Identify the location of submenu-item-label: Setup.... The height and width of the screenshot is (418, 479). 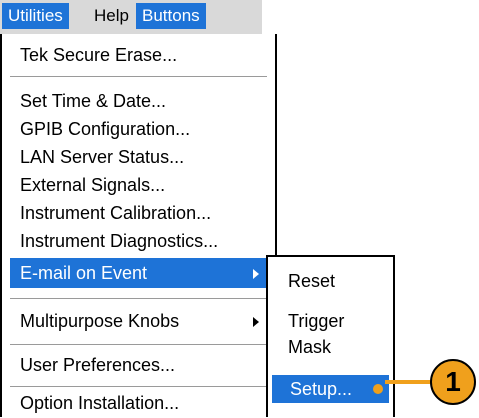
(321, 389).